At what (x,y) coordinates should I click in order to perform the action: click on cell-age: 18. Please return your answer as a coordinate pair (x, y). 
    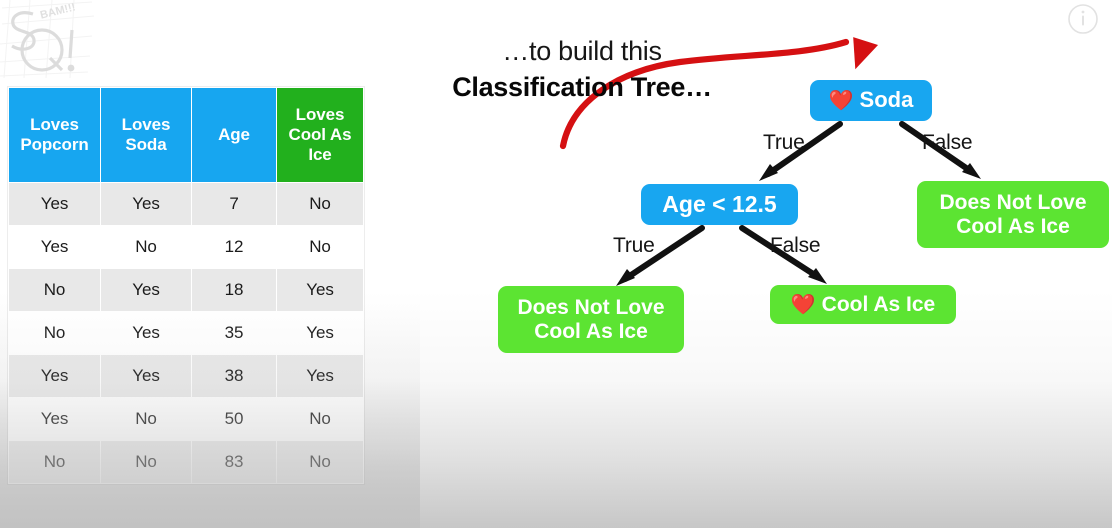
    Looking at the image, I should click on (234, 290).